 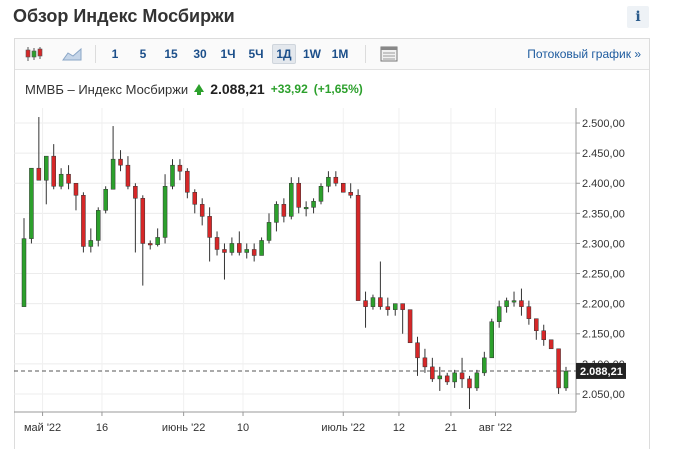 I want to click on y-tick-label: 2.350,00, so click(x=603, y=214).